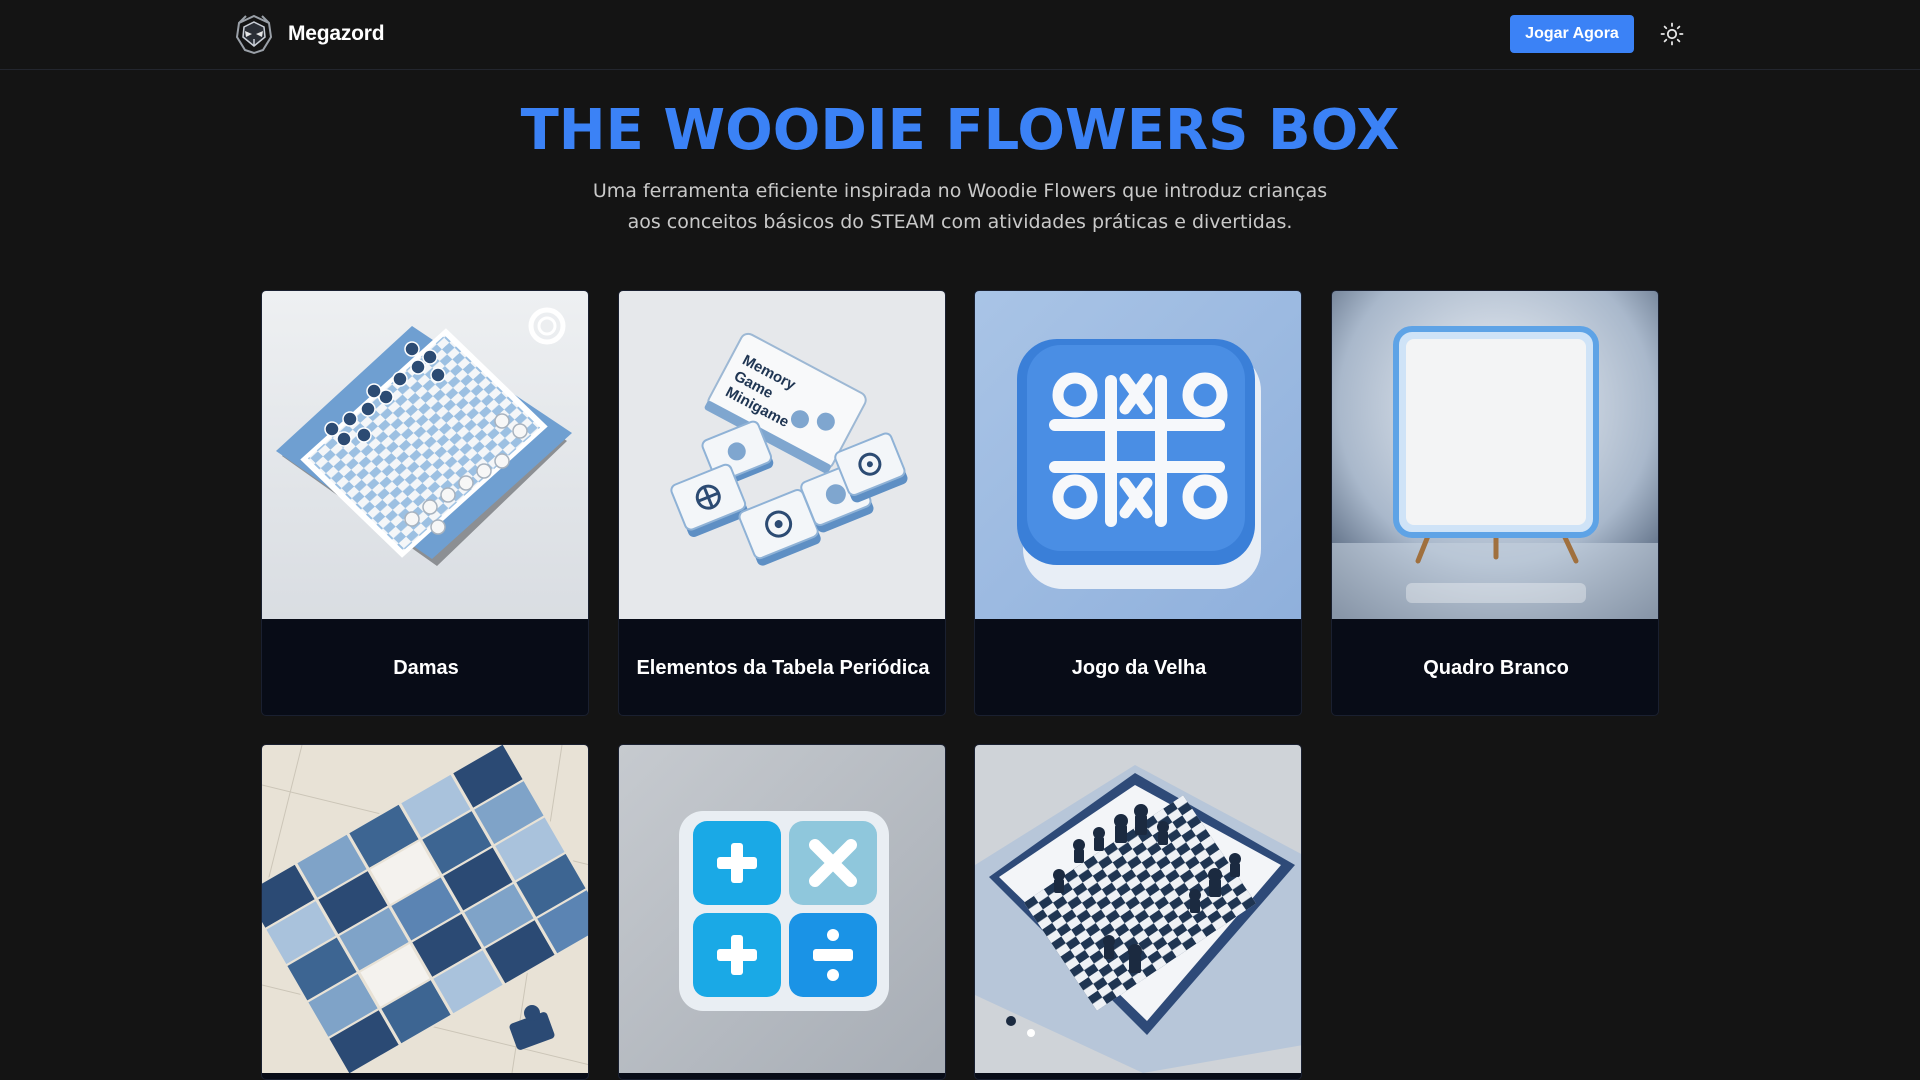 The image size is (1920, 1080). I want to click on tic-tac-toe-board-image, so click(1138, 455).